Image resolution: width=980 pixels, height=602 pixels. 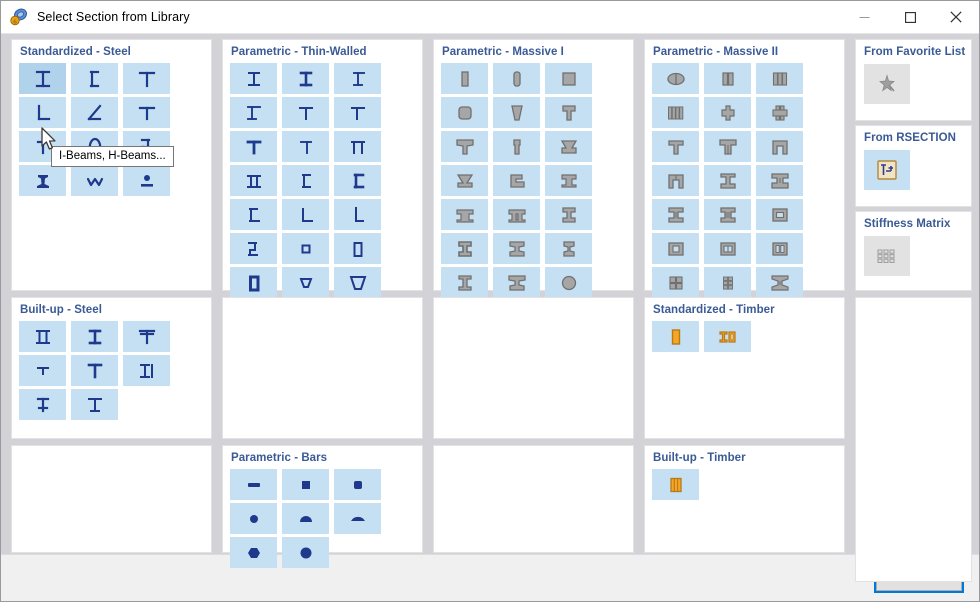 I want to click on section-icon-timber-glulam, so click(x=675, y=484).